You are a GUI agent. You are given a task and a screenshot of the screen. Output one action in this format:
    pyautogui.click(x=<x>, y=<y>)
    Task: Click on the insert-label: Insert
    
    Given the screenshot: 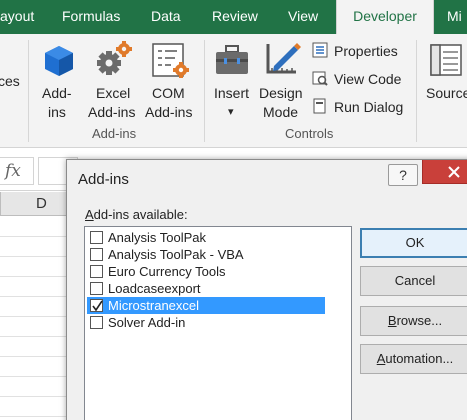 What is the action you would take?
    pyautogui.click(x=232, y=93)
    